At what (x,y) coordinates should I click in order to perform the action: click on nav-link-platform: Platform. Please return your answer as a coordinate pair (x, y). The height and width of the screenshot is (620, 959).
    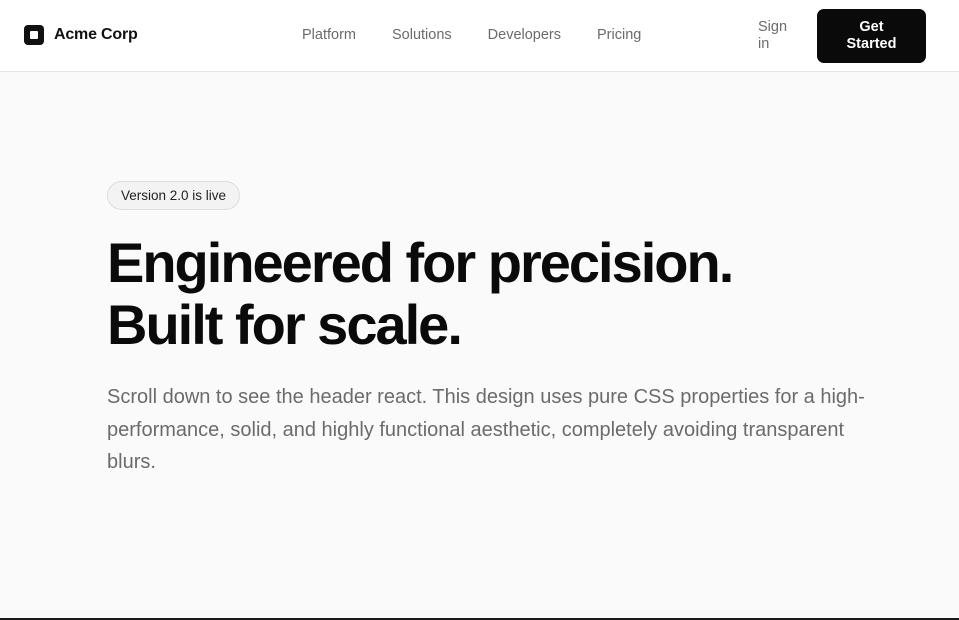
    Looking at the image, I should click on (329, 35).